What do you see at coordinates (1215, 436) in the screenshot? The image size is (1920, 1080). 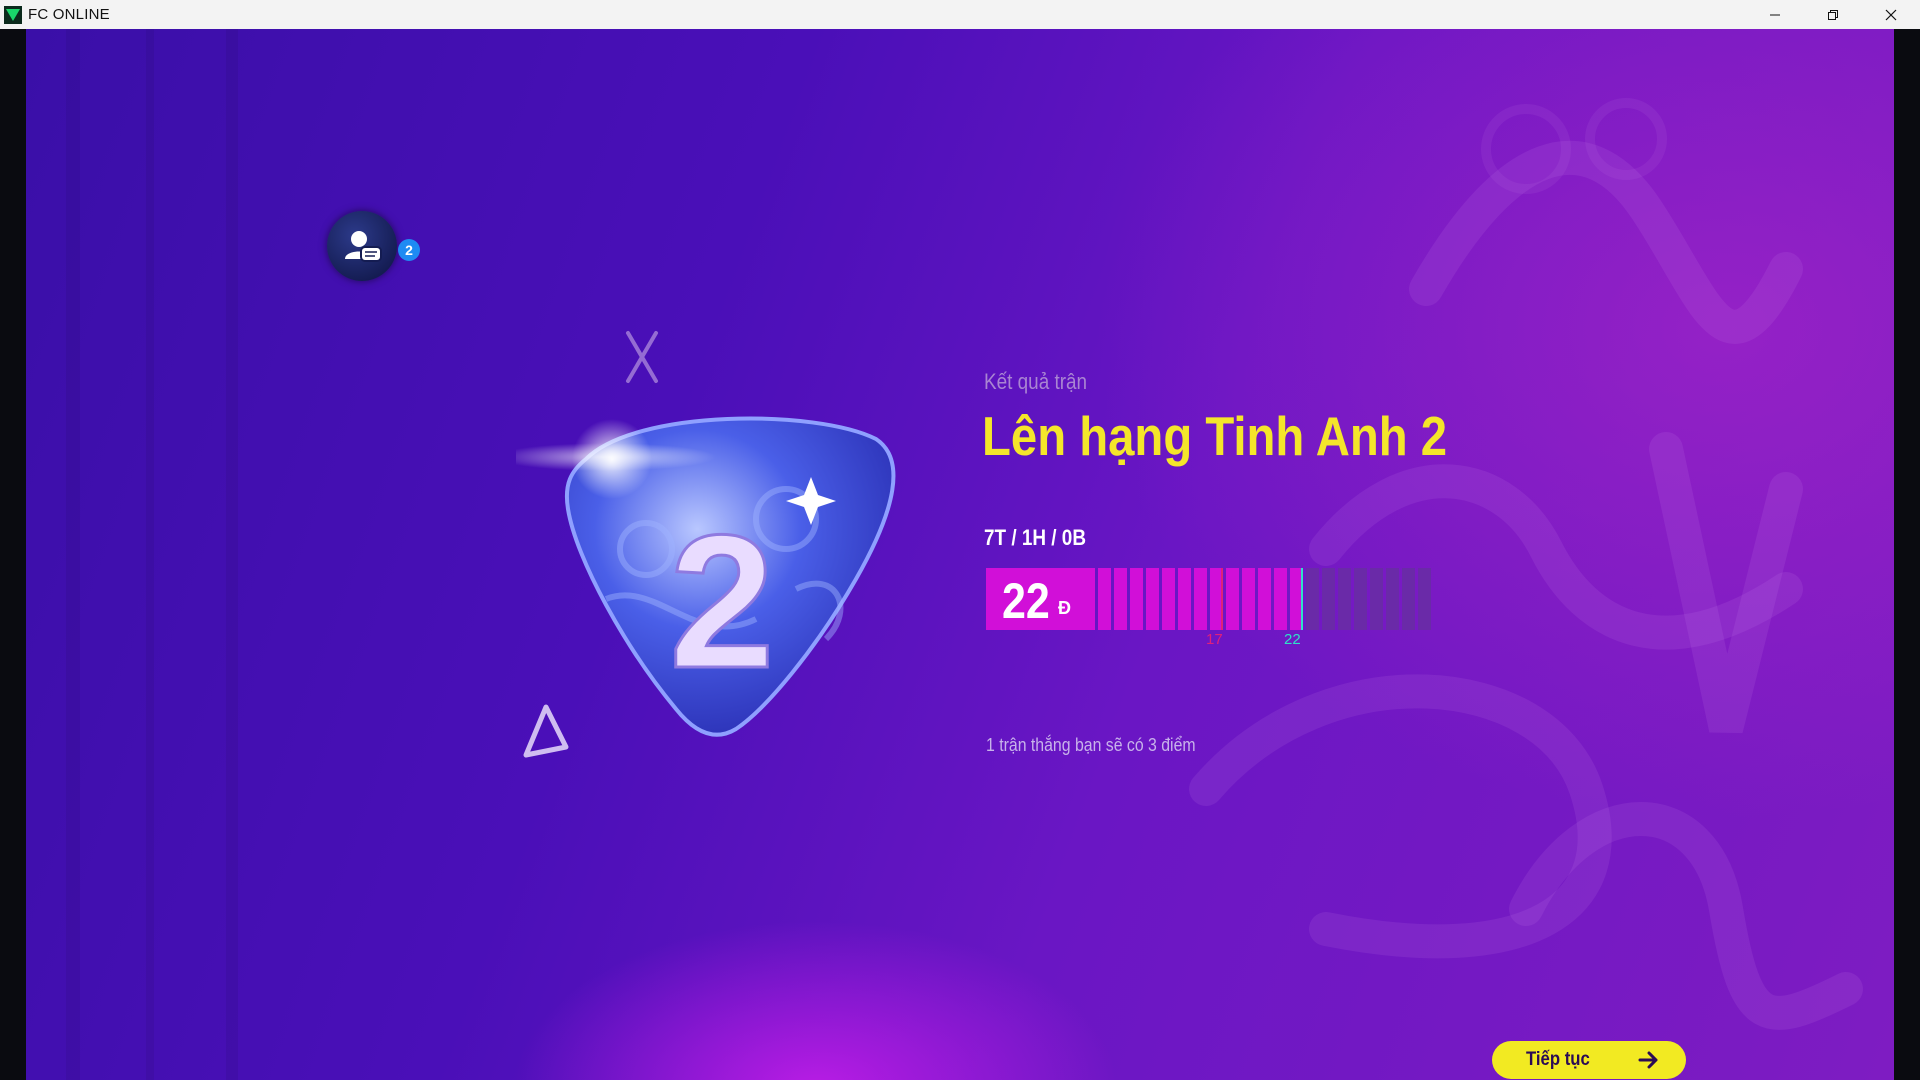 I see `promotion-title: Lên hạng Tinh Anh 2` at bounding box center [1215, 436].